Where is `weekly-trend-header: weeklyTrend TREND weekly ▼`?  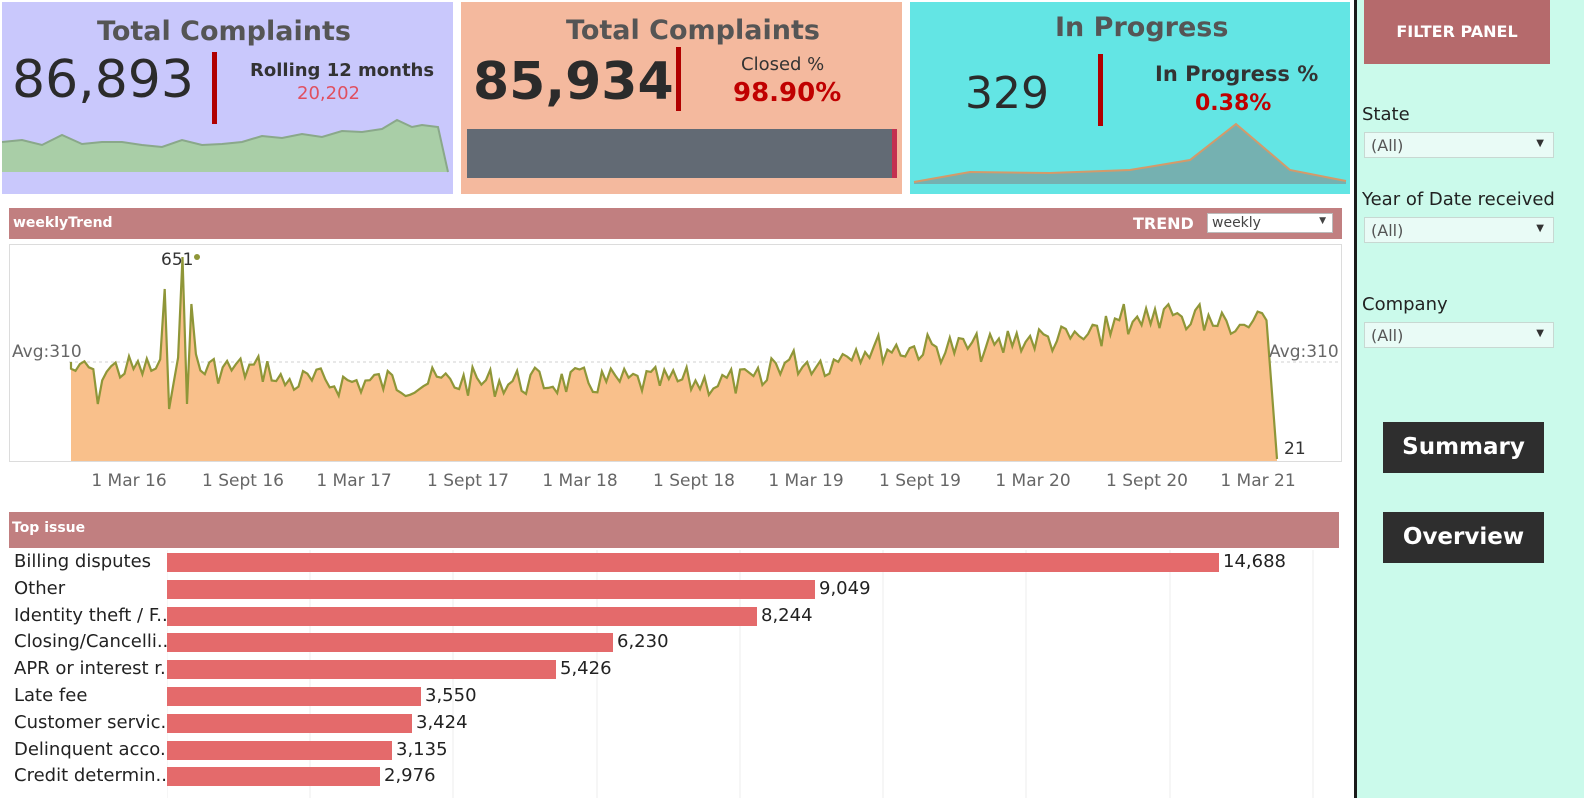
weekly-trend-header: weeklyTrend TREND weekly ▼ is located at coordinates (675, 223).